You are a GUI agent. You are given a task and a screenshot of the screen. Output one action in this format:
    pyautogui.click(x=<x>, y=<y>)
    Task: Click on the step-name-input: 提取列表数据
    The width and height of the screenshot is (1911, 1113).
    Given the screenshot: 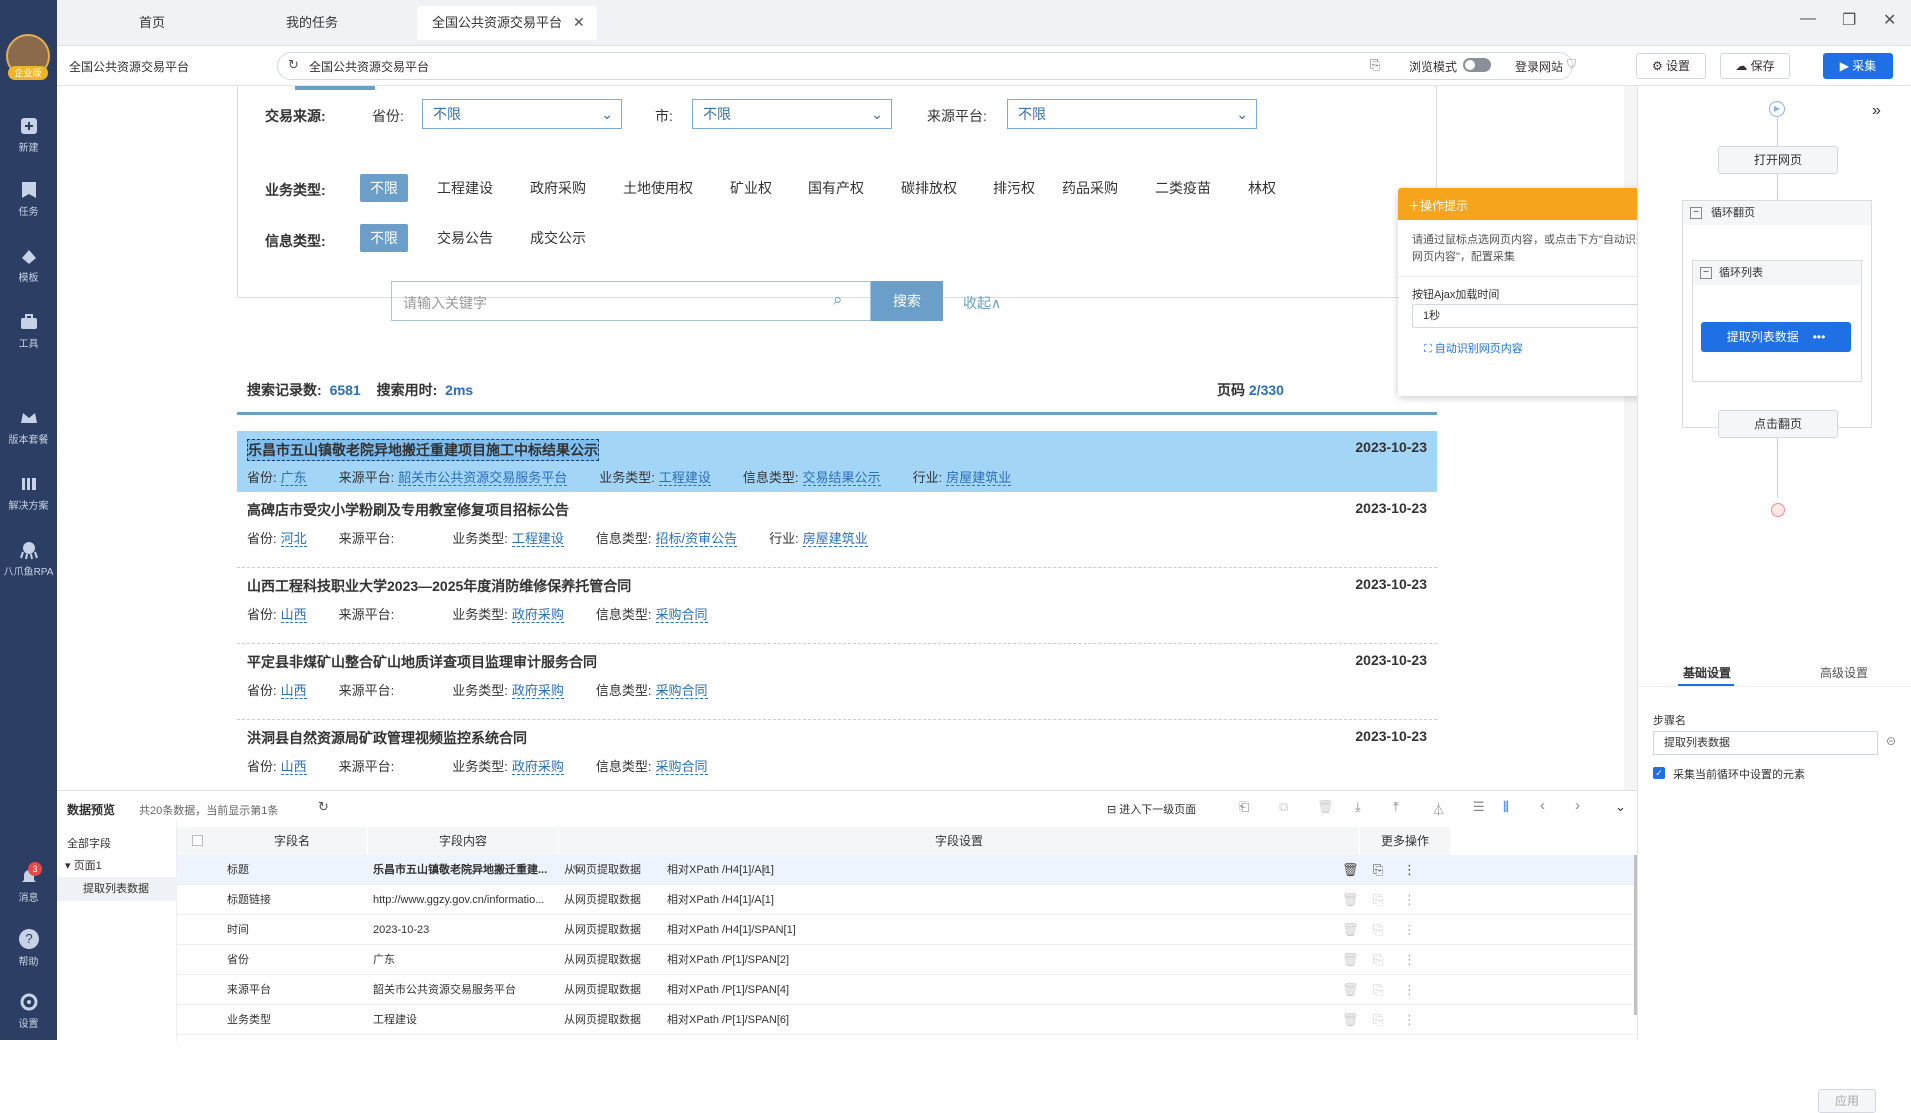 What is the action you would take?
    pyautogui.click(x=1765, y=743)
    